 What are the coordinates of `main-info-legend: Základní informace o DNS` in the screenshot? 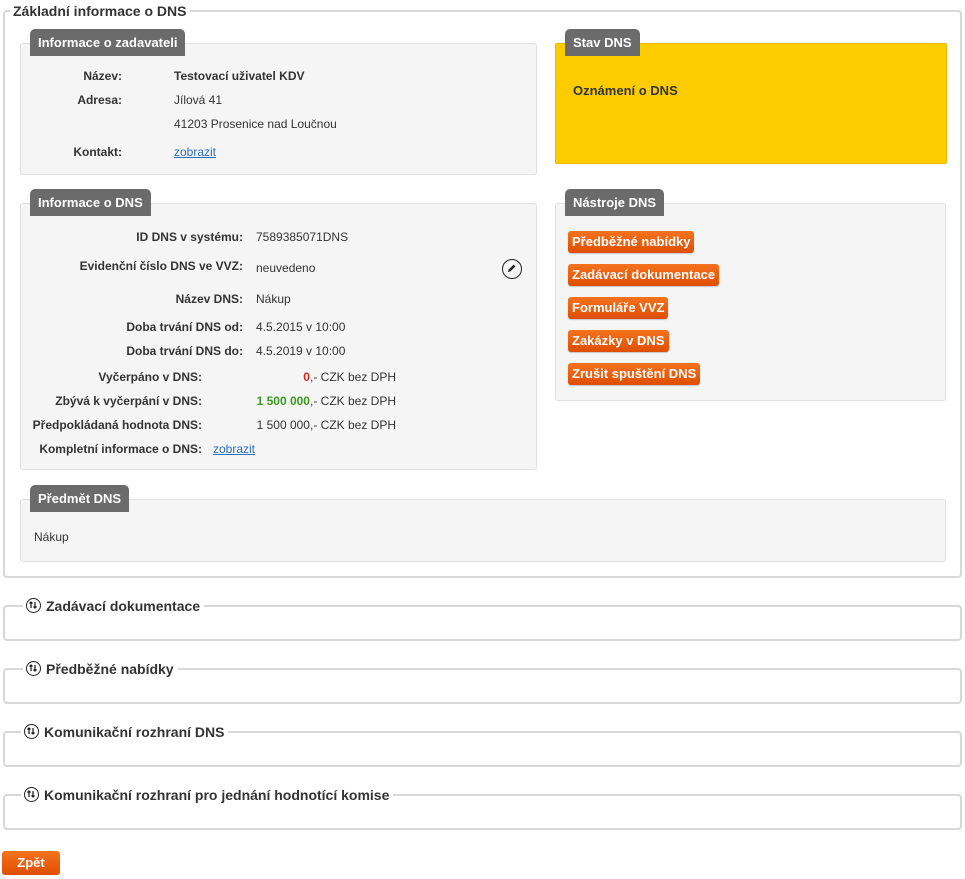 It's located at (100, 11).